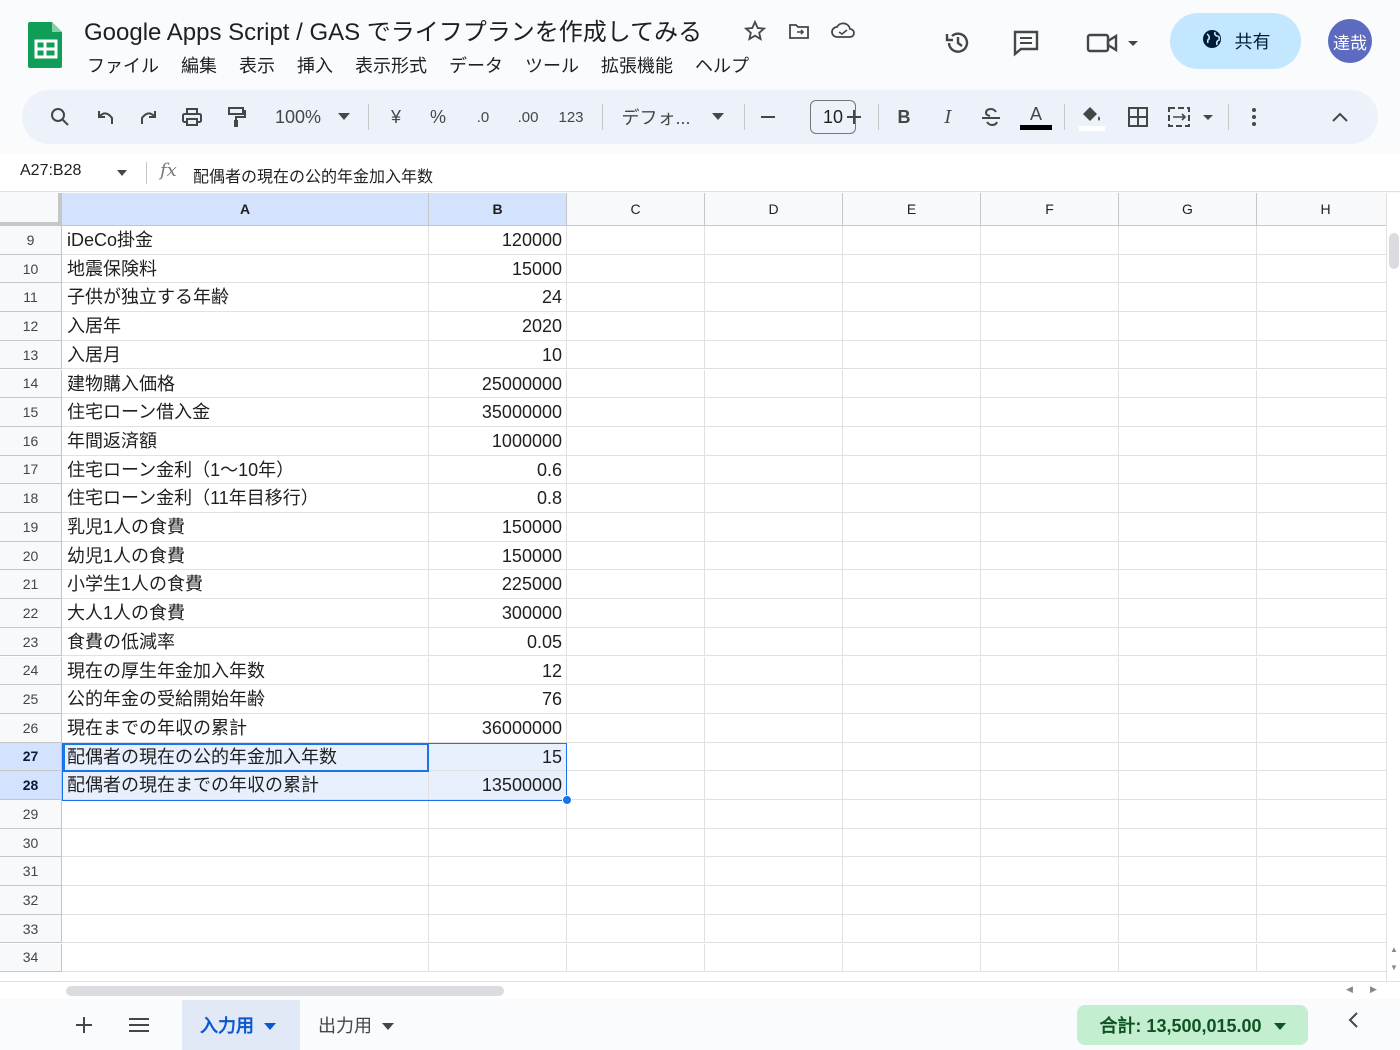 Image resolution: width=1400 pixels, height=1050 pixels. I want to click on row-header: 33, so click(31, 929).